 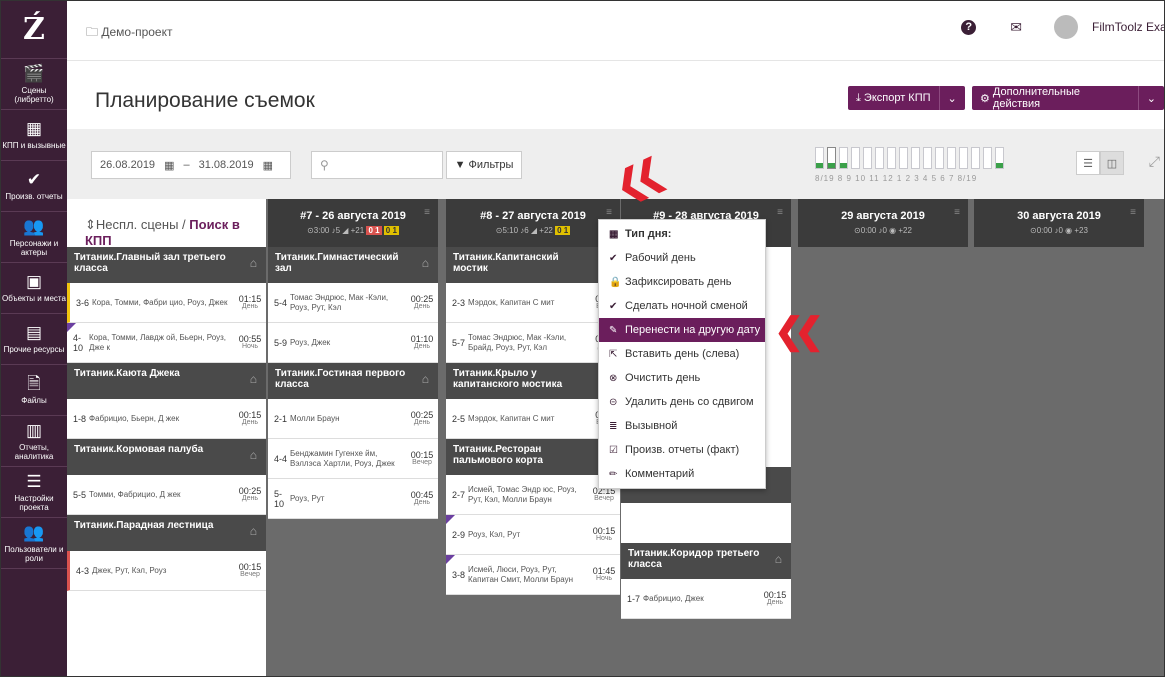 What do you see at coordinates (34, 84) in the screenshot?
I see `sidebar-item-0: 🎬 Сцены (либретто)` at bounding box center [34, 84].